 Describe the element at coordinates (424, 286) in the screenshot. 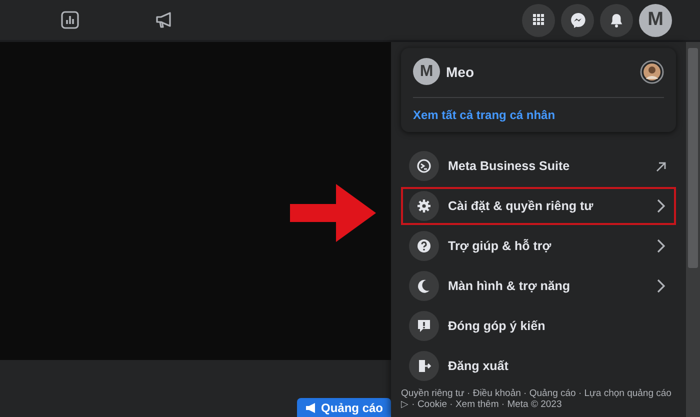

I see `moon-icon` at that location.